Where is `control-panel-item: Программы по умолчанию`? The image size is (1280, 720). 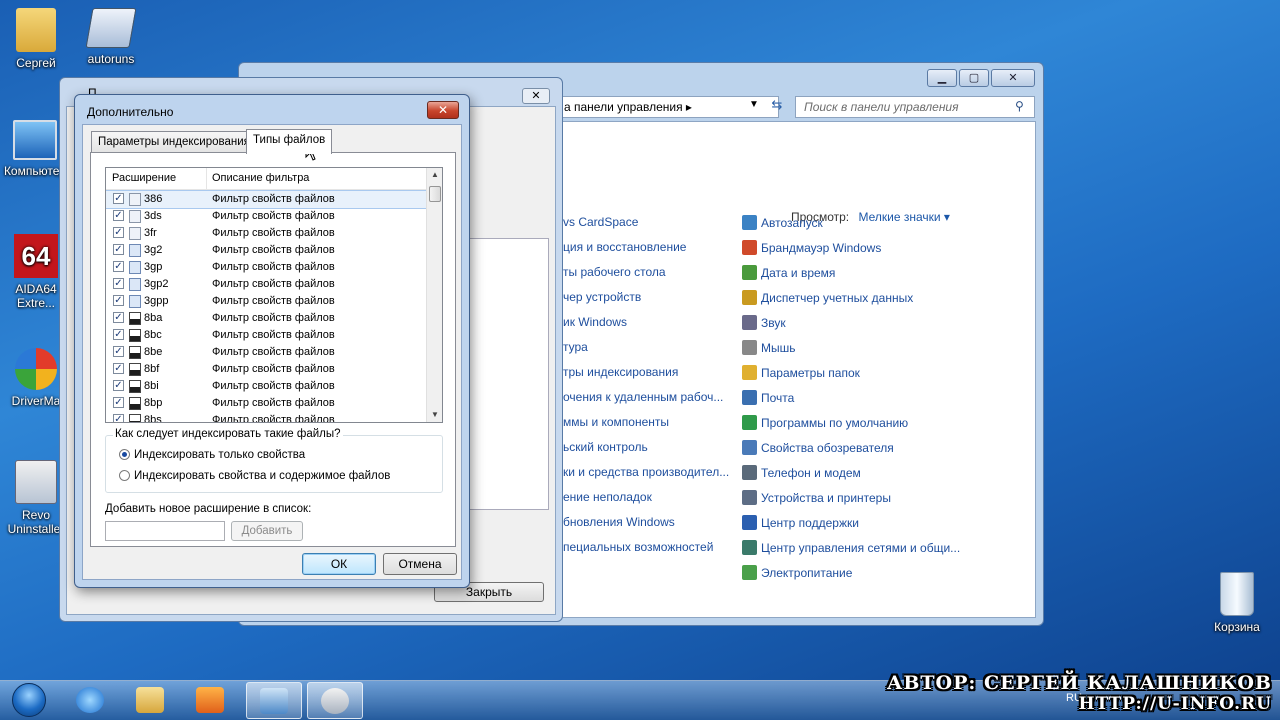
control-panel-item: Программы по умолчанию is located at coordinates (825, 422).